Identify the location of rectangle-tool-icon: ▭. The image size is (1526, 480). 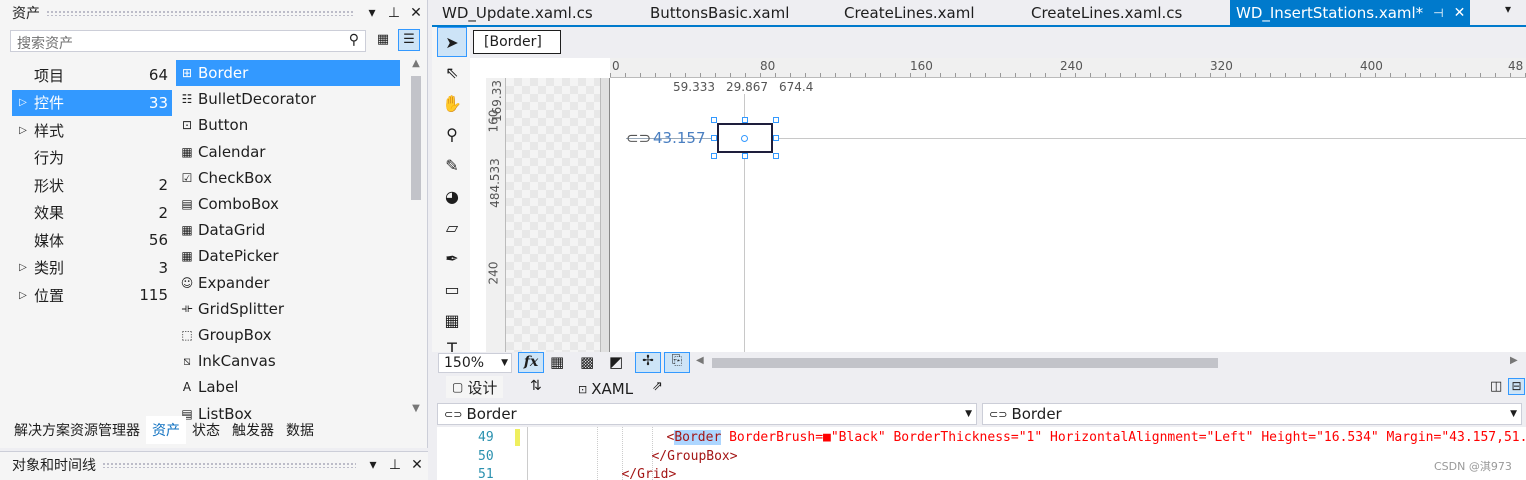
(452, 290).